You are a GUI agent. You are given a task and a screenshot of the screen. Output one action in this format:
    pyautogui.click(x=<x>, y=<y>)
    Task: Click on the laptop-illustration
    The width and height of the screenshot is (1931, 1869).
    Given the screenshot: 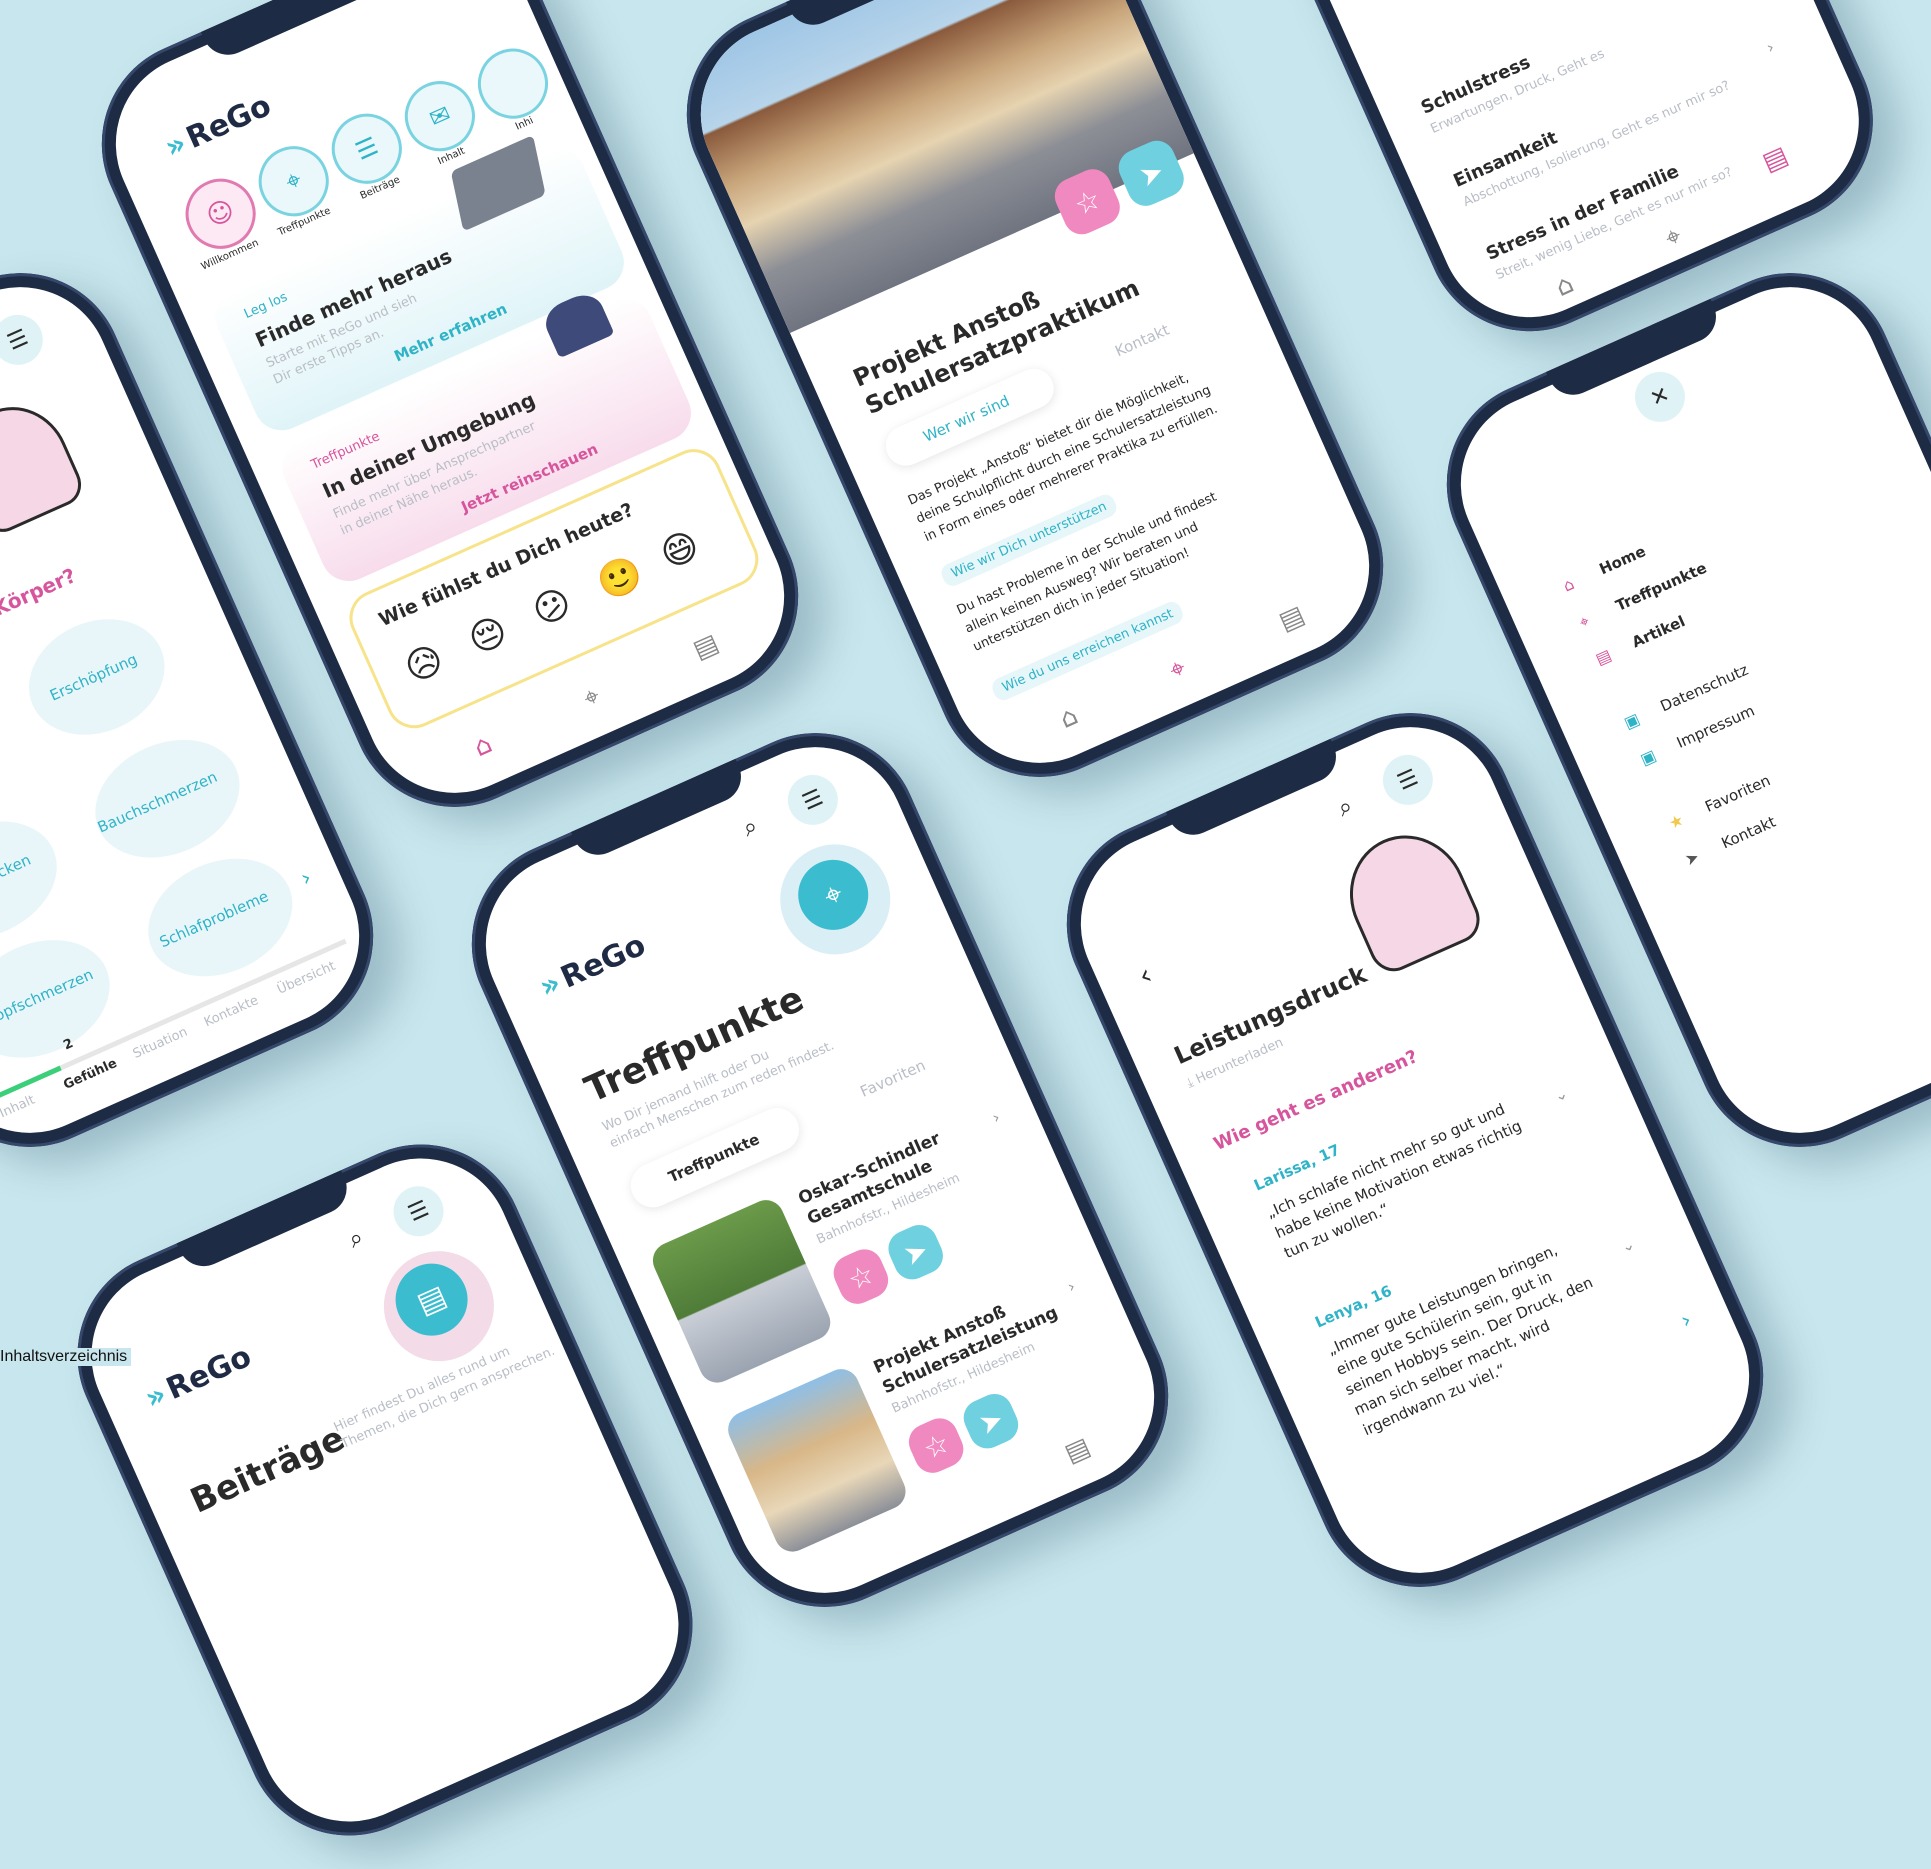 What is the action you would take?
    pyautogui.click(x=498, y=183)
    